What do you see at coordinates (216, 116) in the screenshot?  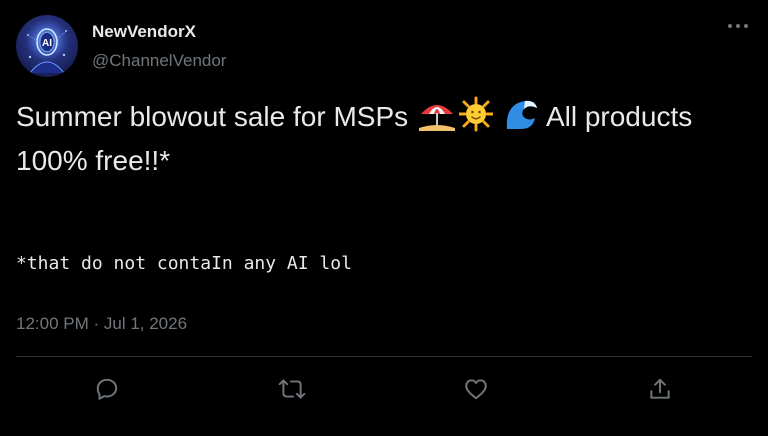 I see `tweet-text-part1: Summer blowout sale for MSPs` at bounding box center [216, 116].